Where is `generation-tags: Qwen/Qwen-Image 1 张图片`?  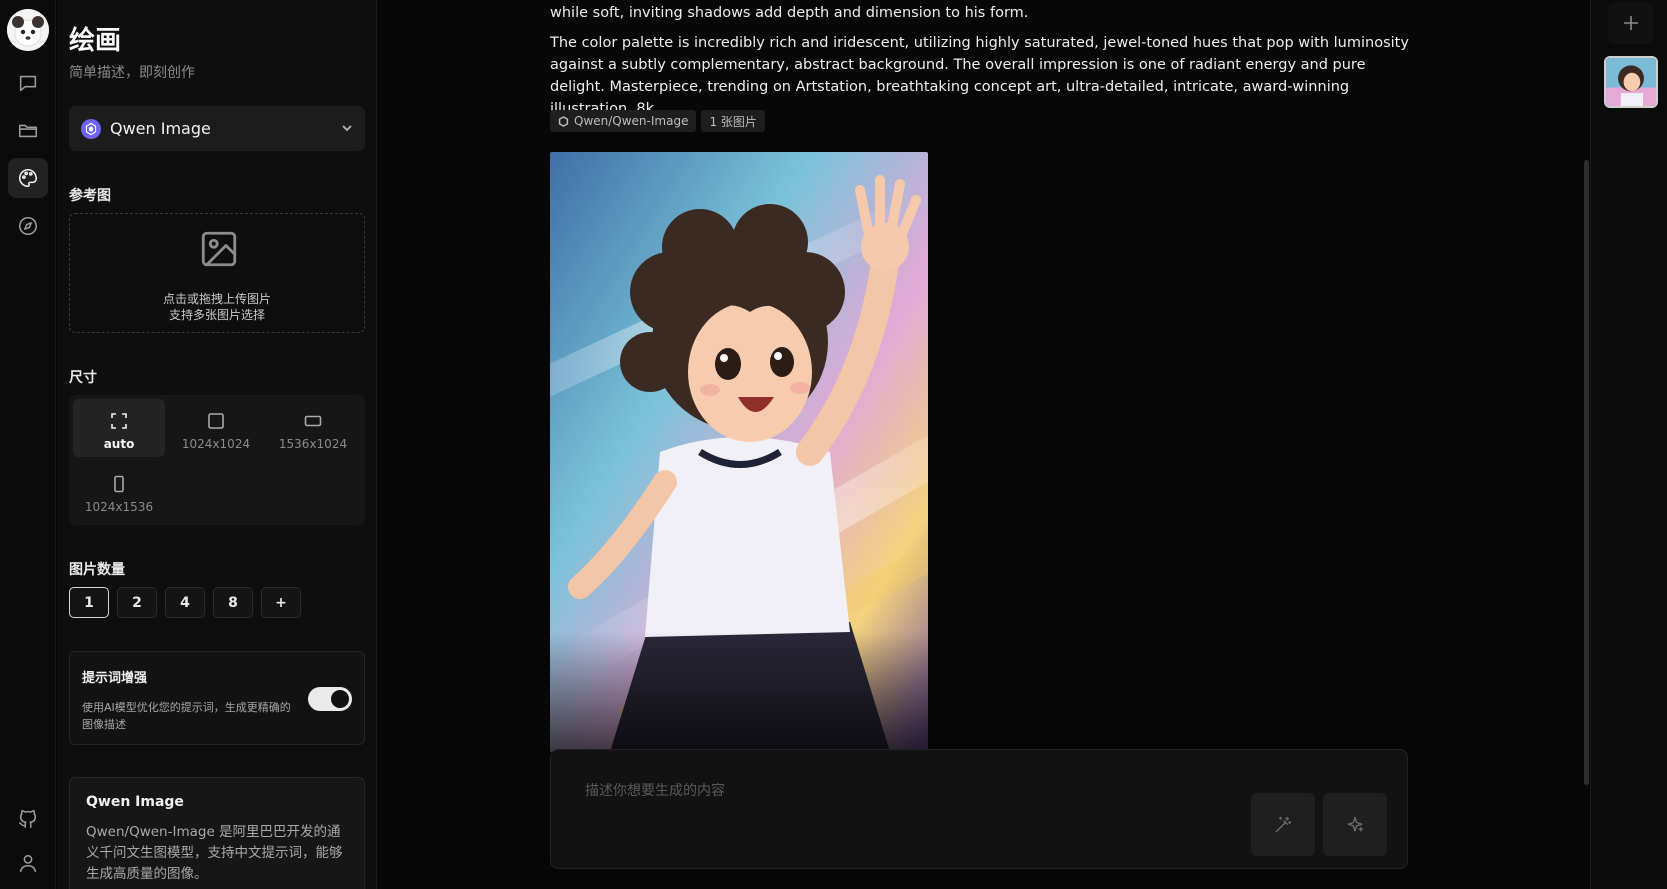
generation-tags: Qwen/Qwen-Image 1 张图片 is located at coordinates (657, 121).